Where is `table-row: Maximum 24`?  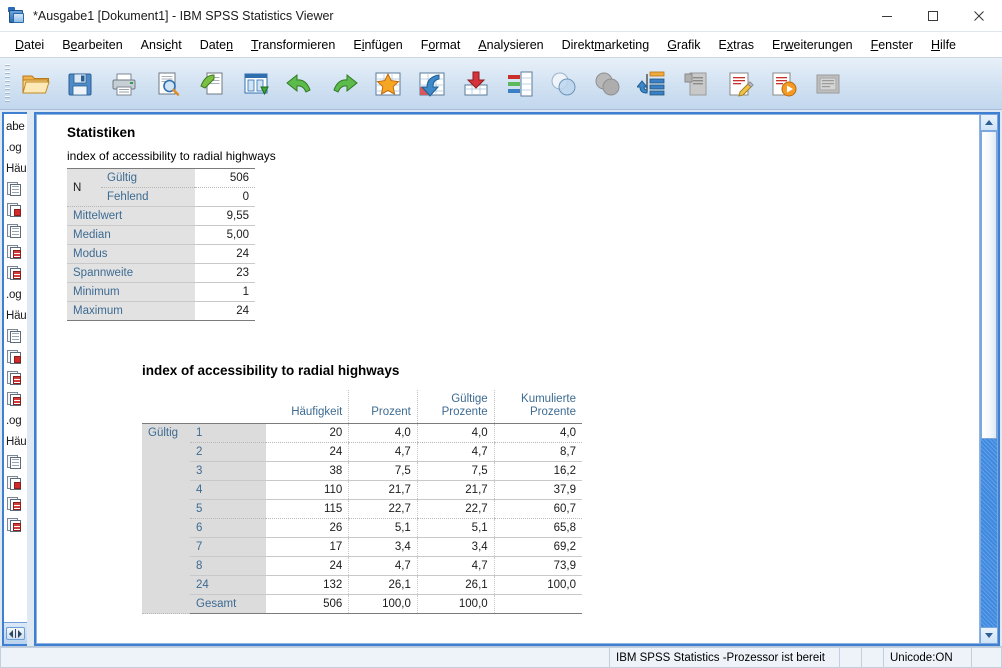
table-row: Maximum 24 is located at coordinates (161, 311).